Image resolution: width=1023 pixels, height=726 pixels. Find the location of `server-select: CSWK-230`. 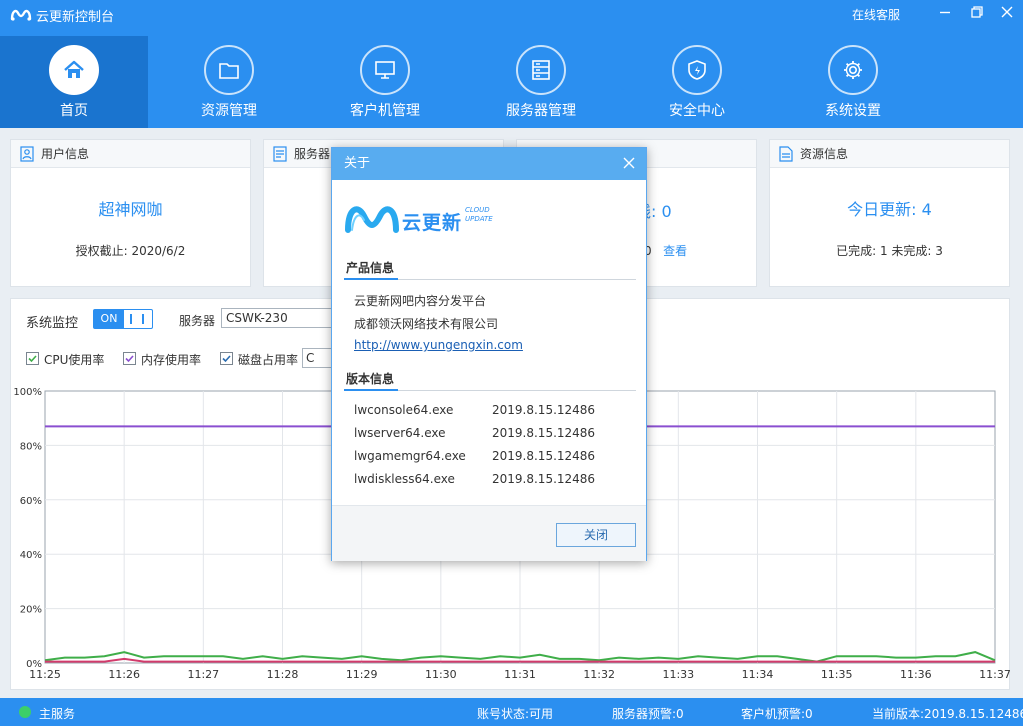

server-select: CSWK-230 is located at coordinates (278, 318).